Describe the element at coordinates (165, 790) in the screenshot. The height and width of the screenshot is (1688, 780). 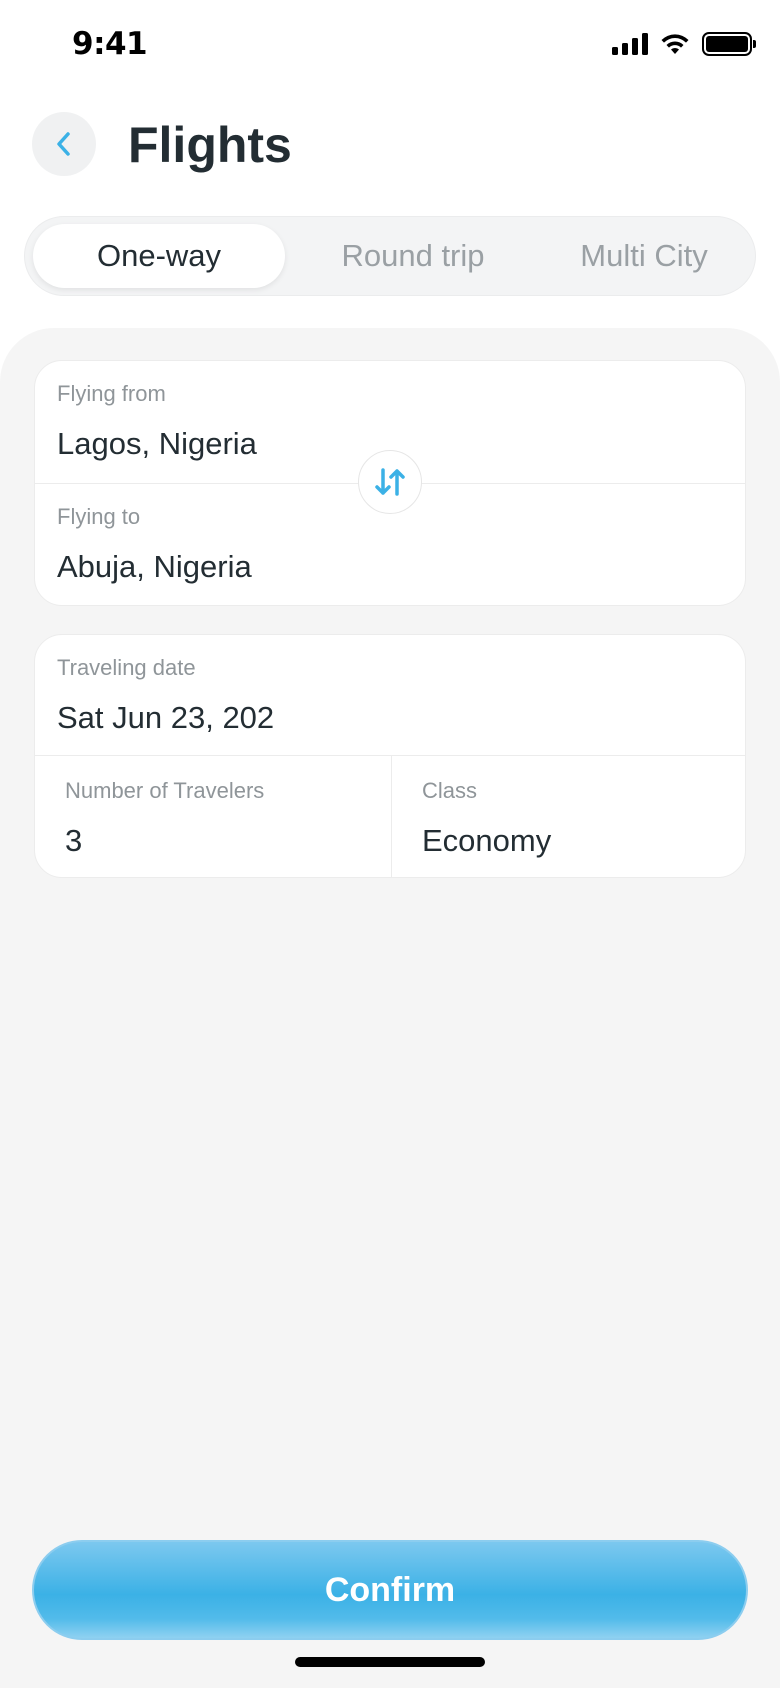
I see `travelers-label: Number of Travelers` at that location.